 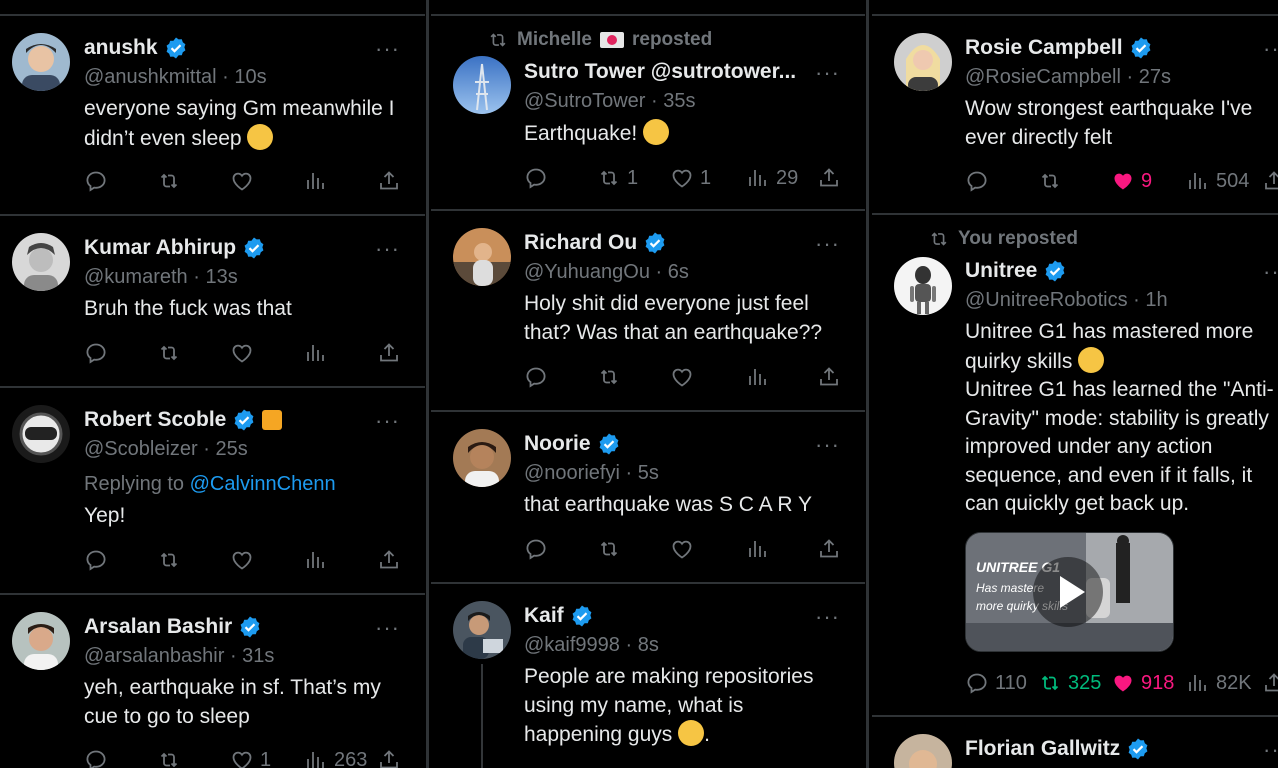 I want to click on reposter-name: Michelle, so click(x=554, y=40).